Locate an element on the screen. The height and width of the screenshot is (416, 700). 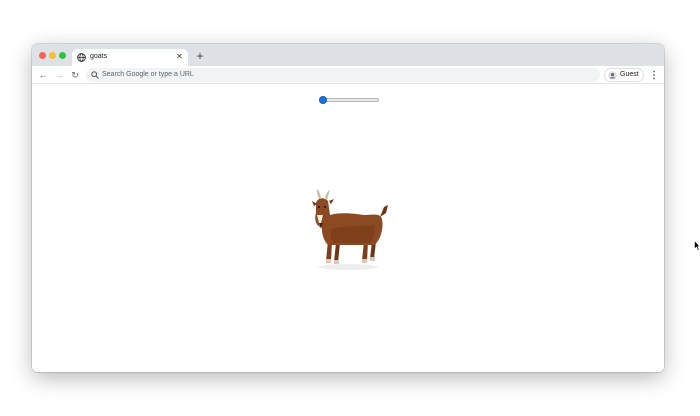
tab-goats: goats ✕ is located at coordinates (130, 57).